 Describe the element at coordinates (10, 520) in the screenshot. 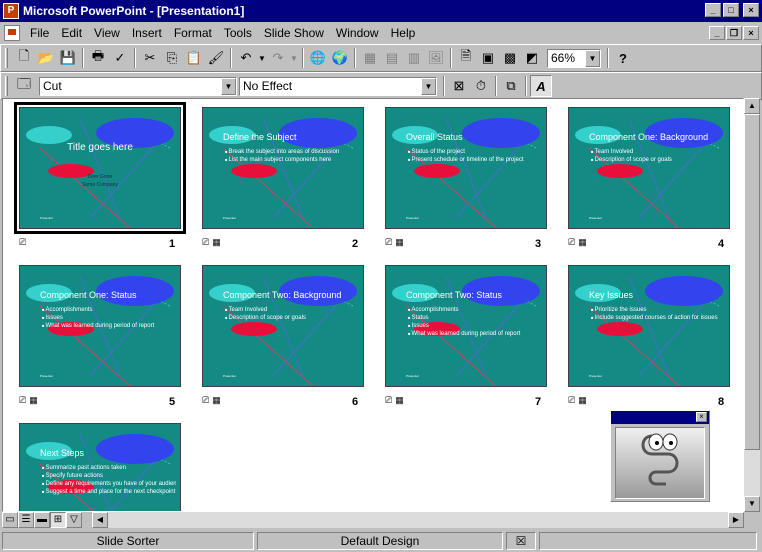

I see `normal-view-icon: ▭` at that location.